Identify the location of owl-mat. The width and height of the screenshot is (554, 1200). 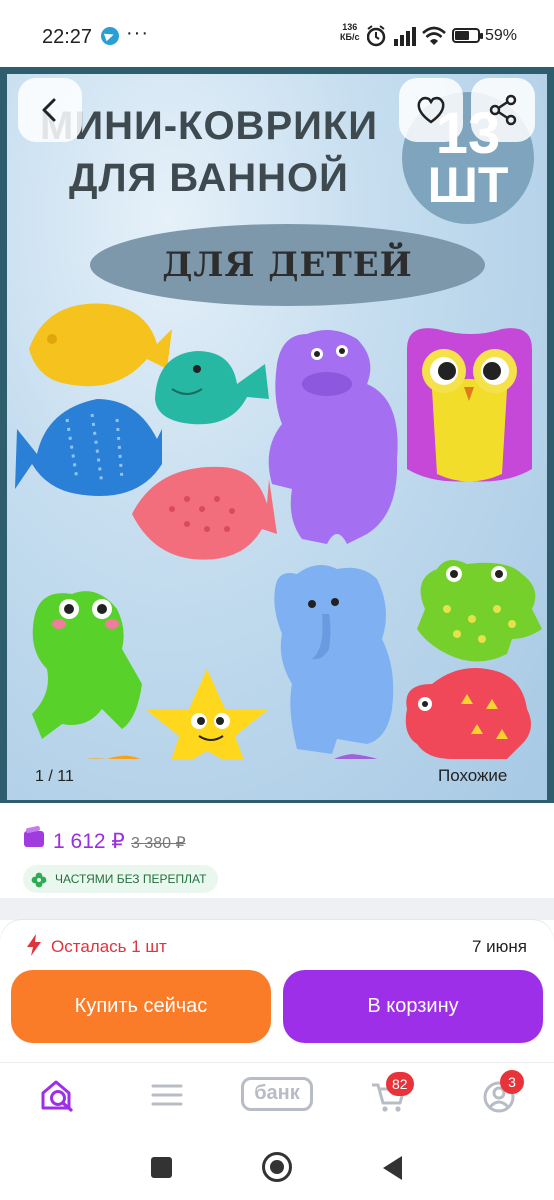
(469, 405).